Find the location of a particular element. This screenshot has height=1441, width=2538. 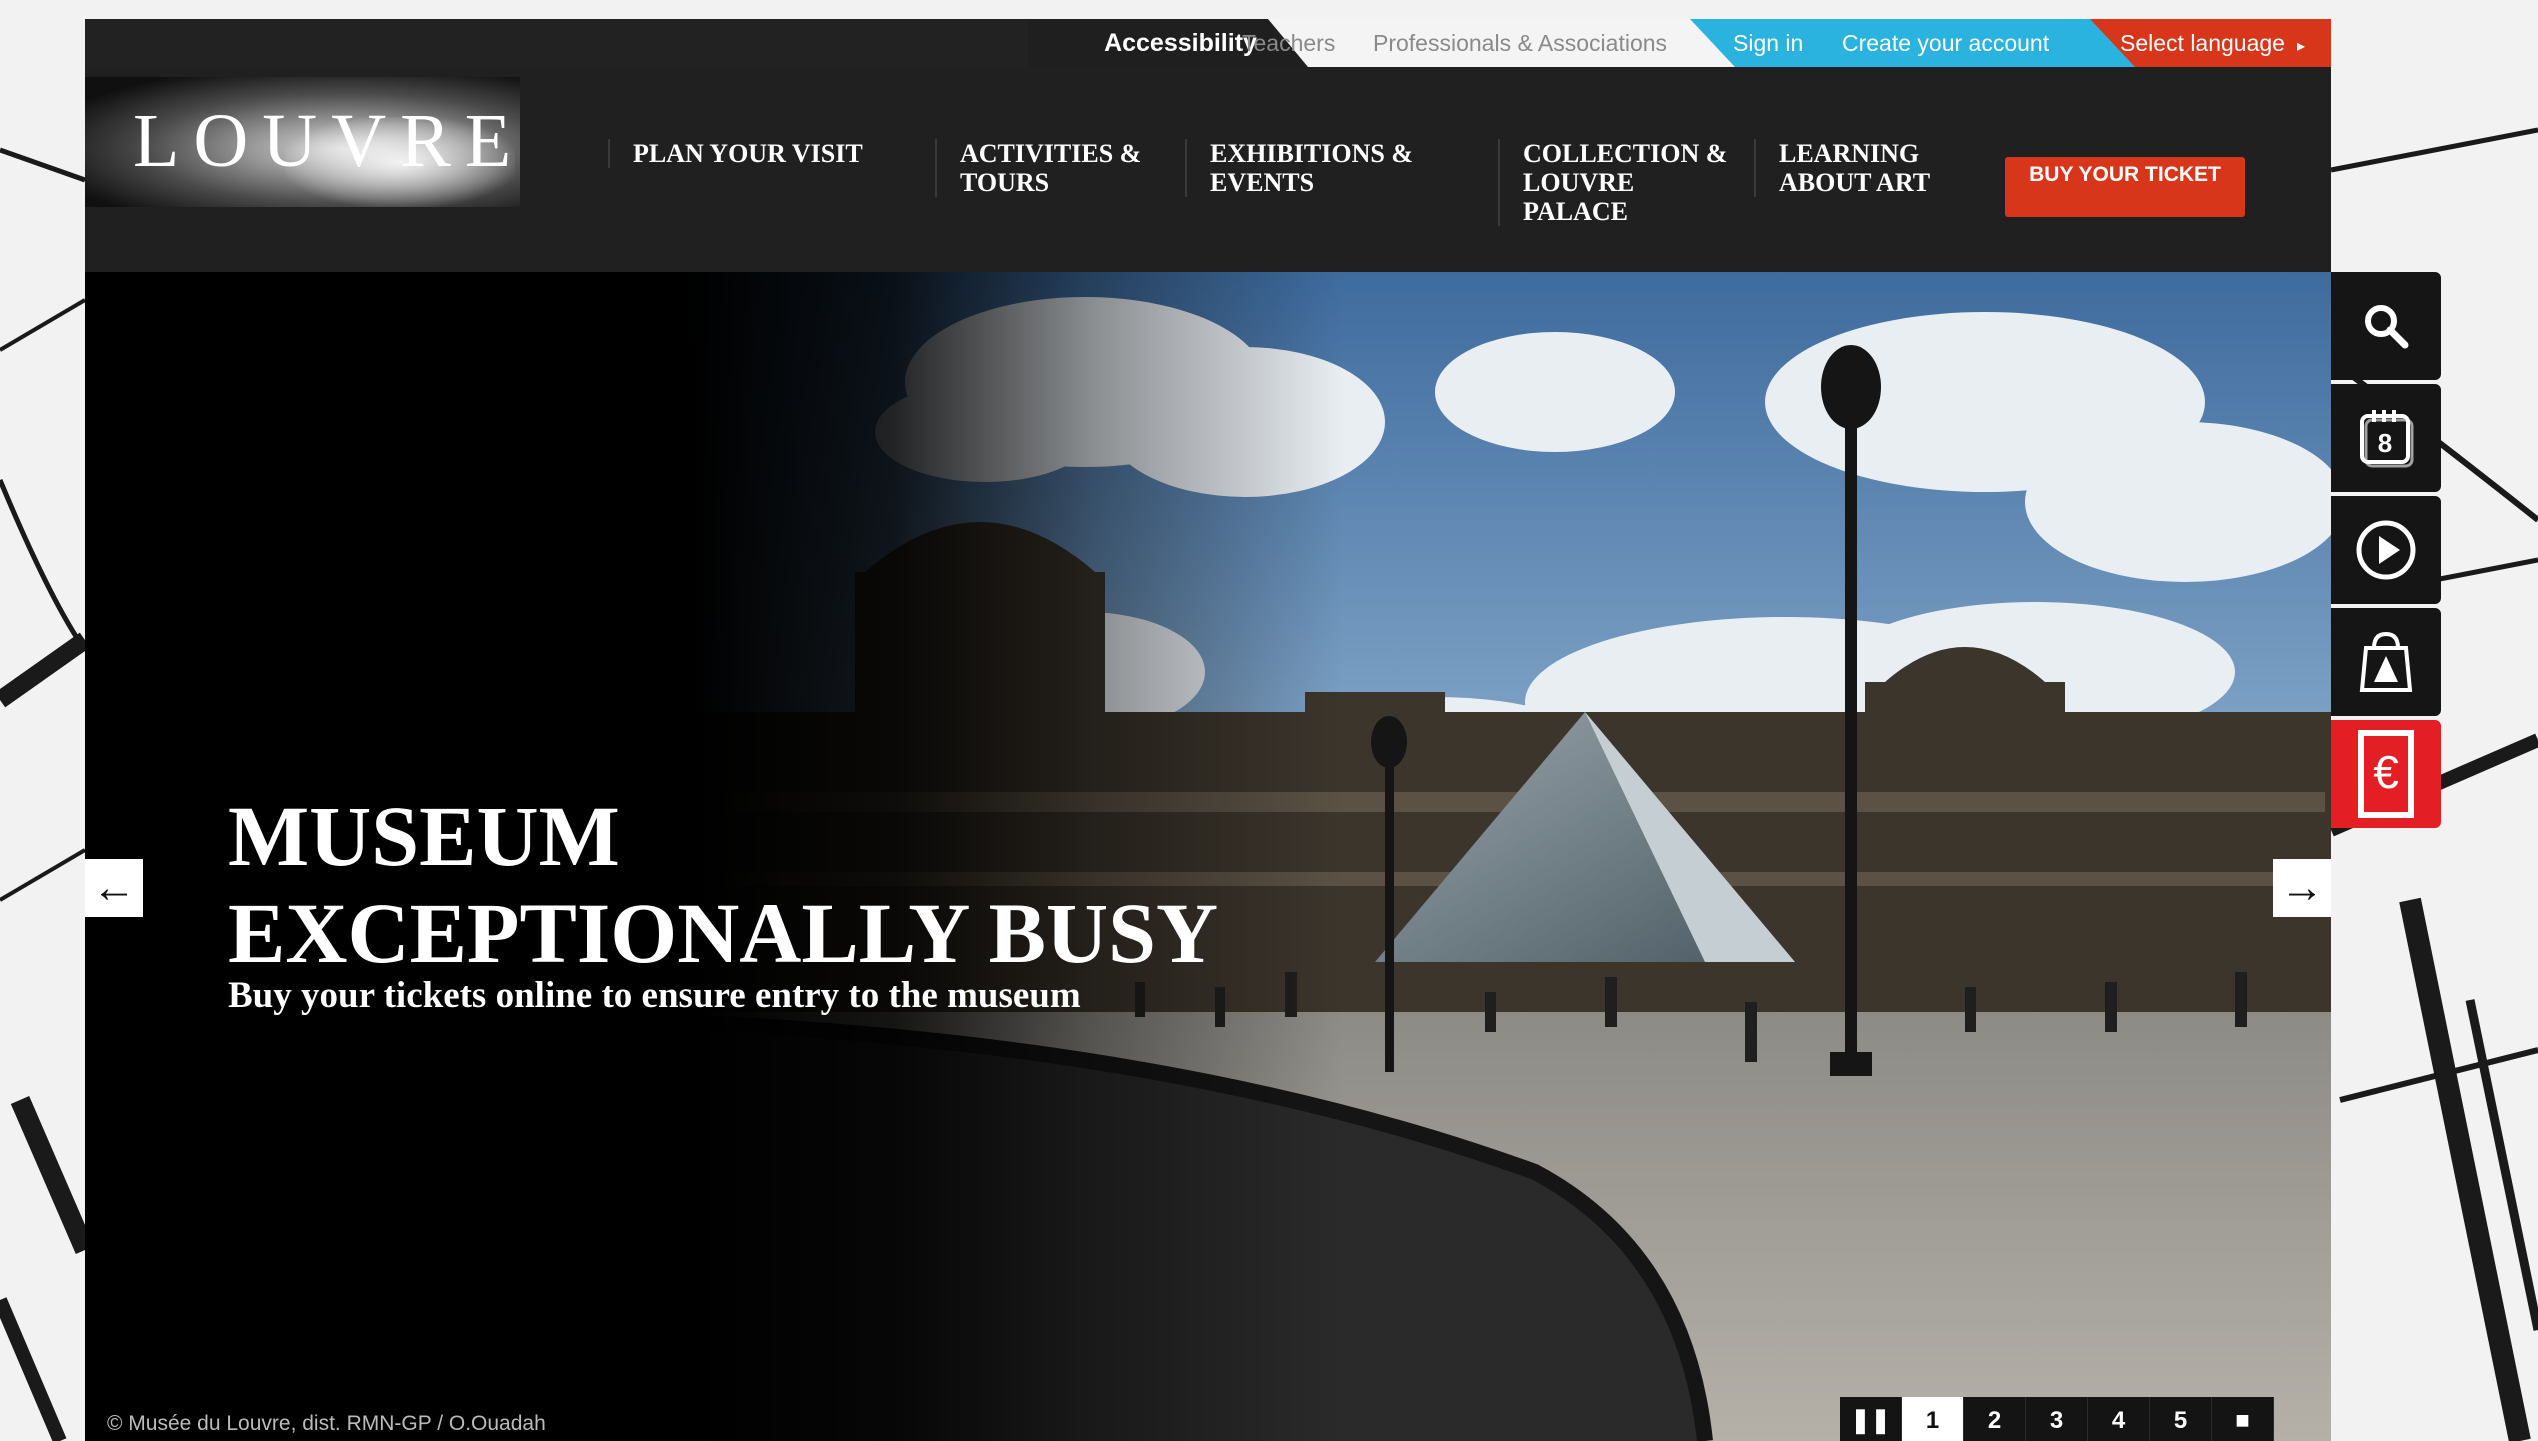

slide-dot-5: 5 is located at coordinates (2181, 1419).